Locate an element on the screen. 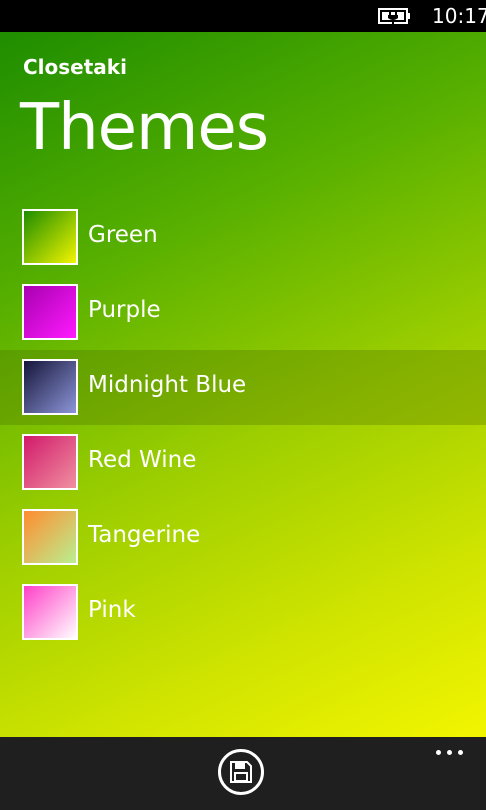 The width and height of the screenshot is (486, 810). theme-swatch-tangerine is located at coordinates (50, 537).